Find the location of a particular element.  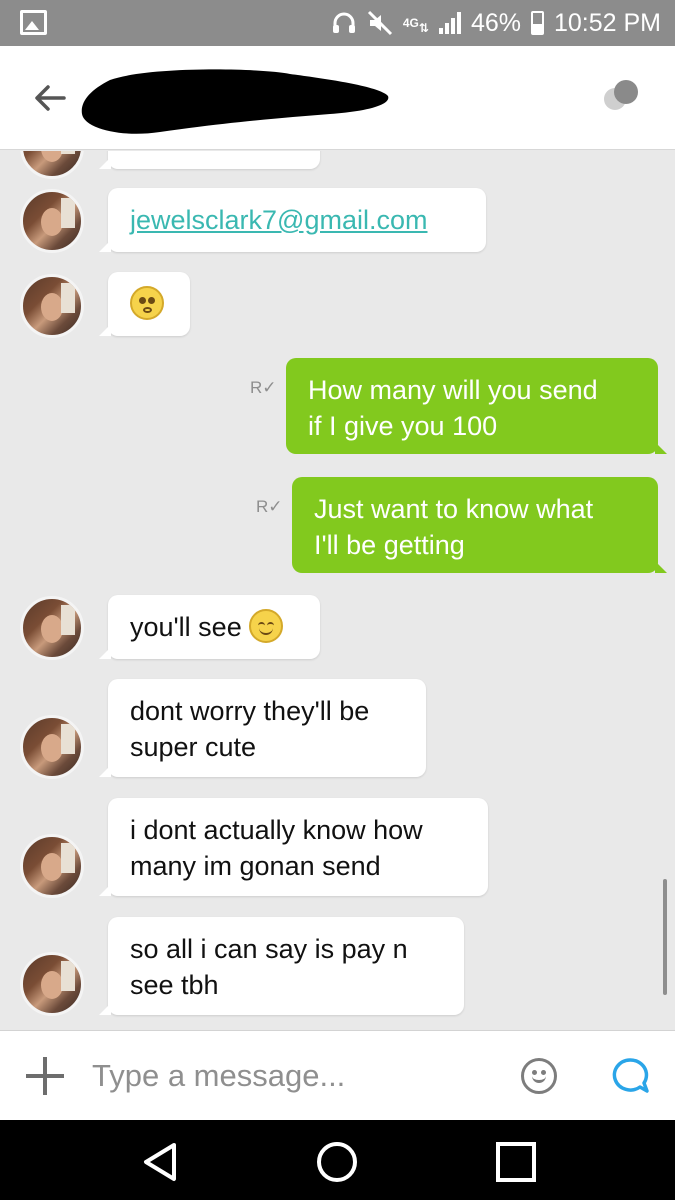

back-arrow-icon is located at coordinates (50, 98).